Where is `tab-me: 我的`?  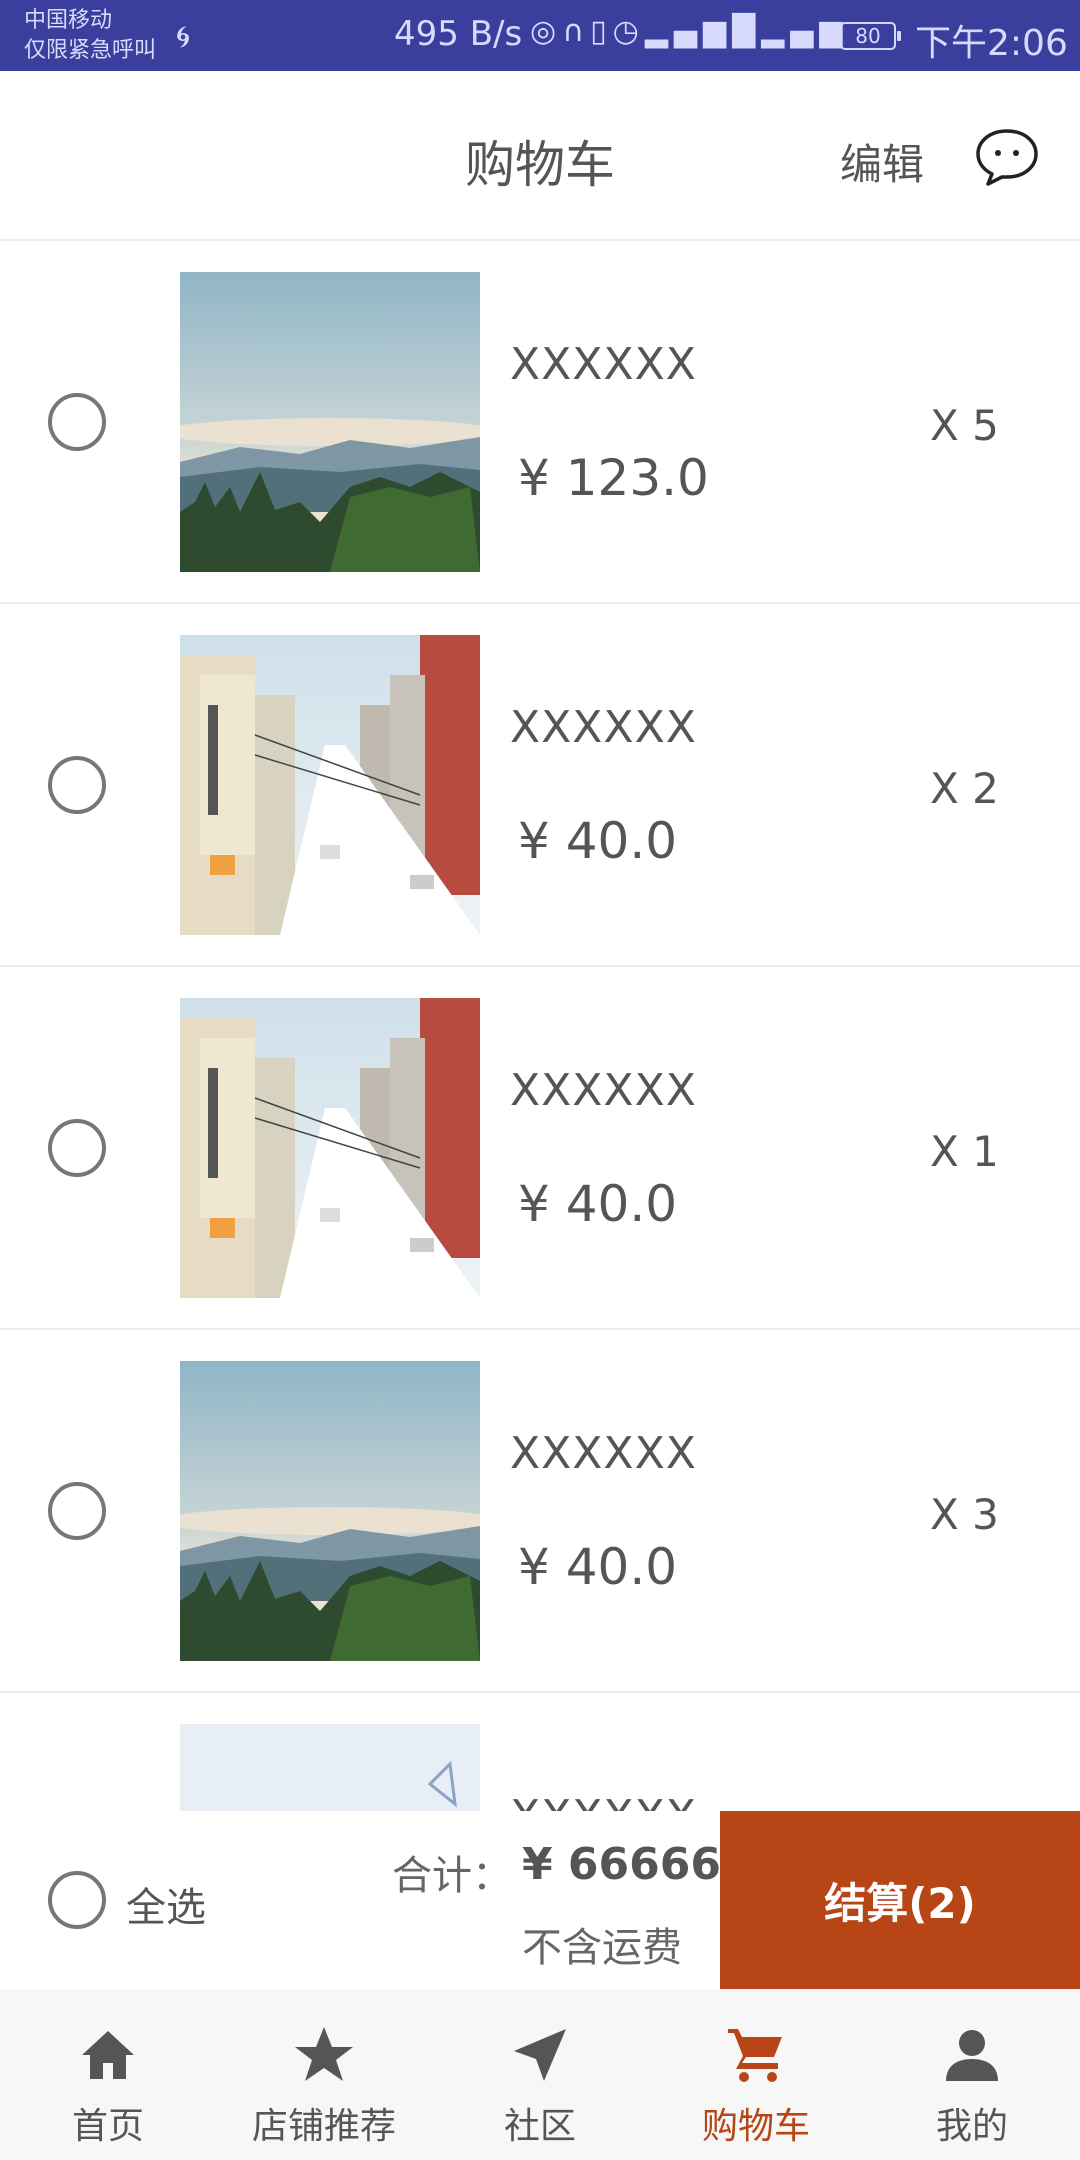
tab-me: 我的 is located at coordinates (972, 2074).